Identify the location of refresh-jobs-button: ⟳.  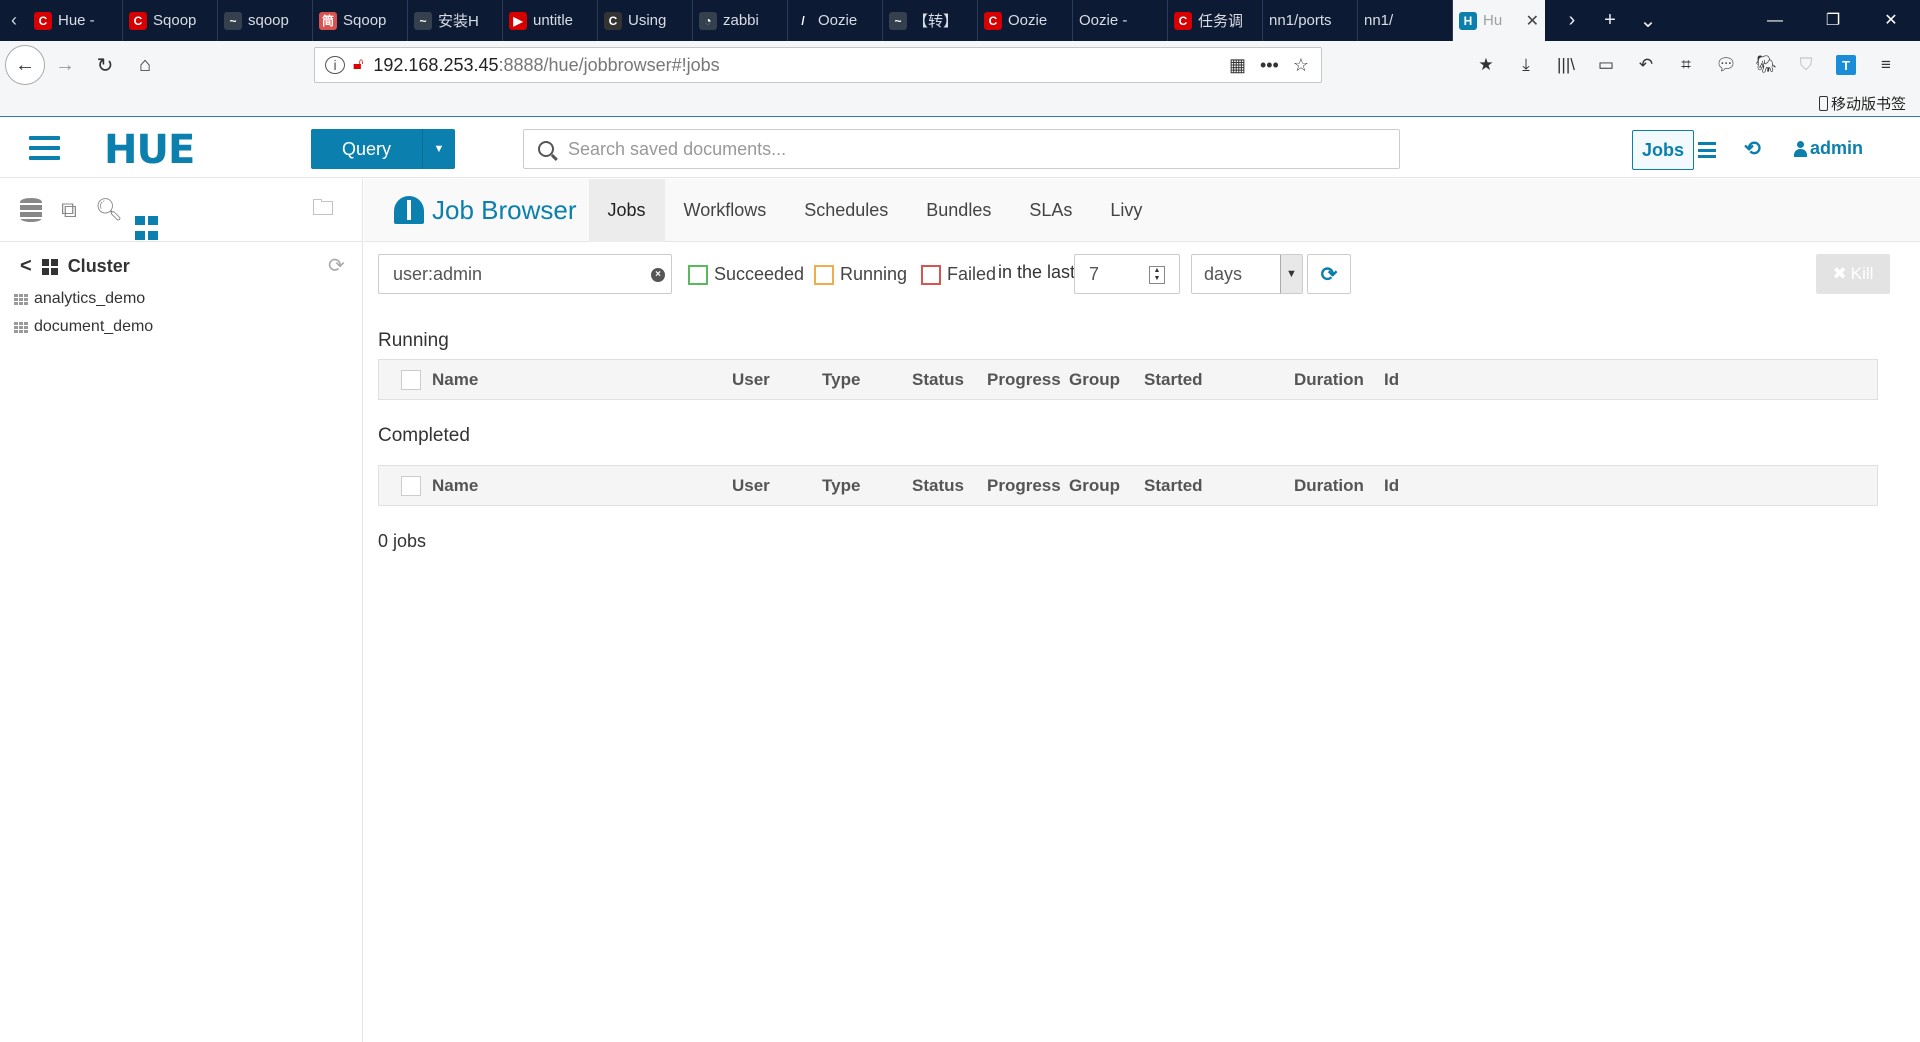
(1329, 274).